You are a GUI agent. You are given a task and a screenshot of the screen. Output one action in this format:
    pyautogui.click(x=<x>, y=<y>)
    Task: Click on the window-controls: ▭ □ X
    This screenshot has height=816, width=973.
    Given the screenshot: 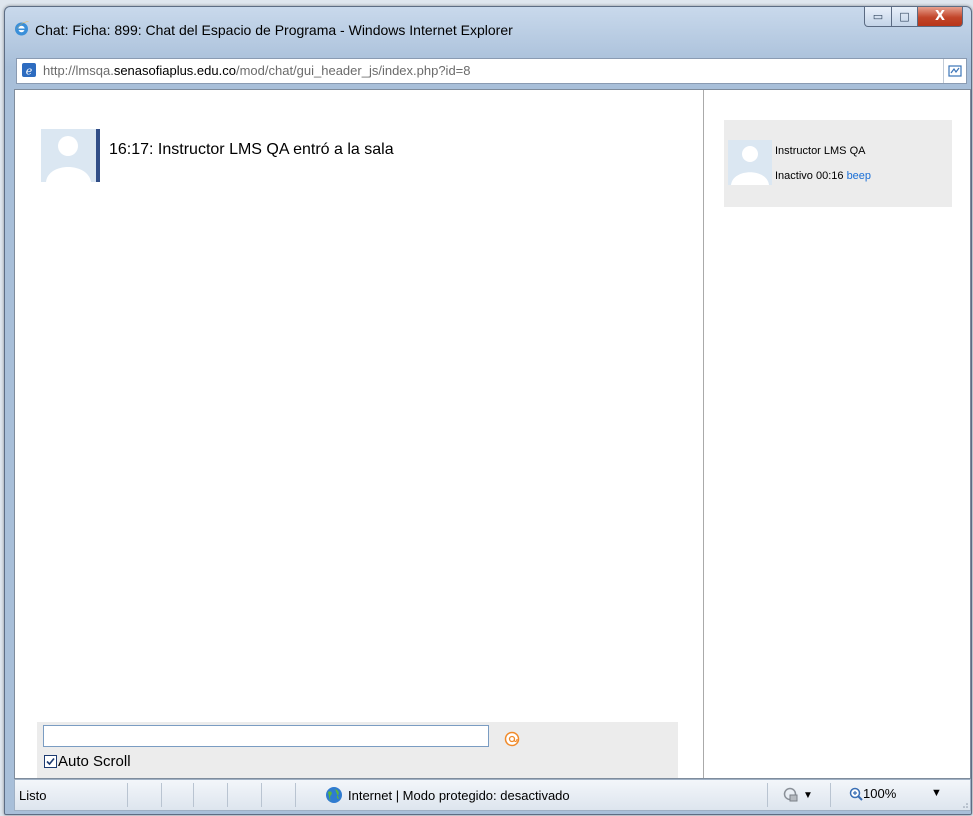 What is the action you would take?
    pyautogui.click(x=913, y=17)
    